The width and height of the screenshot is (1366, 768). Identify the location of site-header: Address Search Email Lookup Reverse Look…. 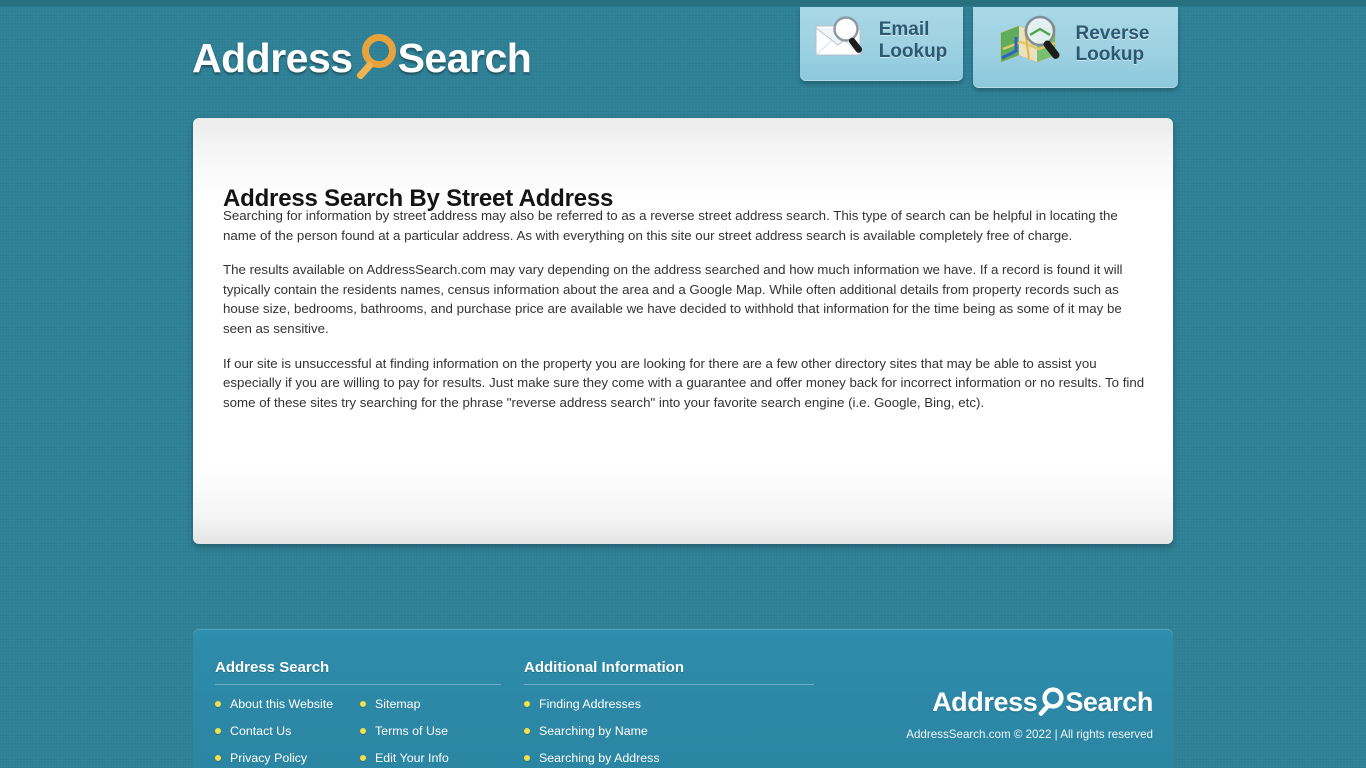
(683, 58).